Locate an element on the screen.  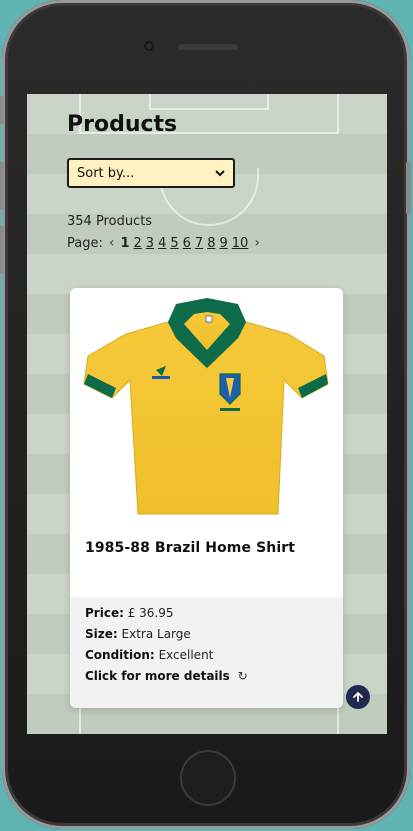
pitch-six-yard-box is located at coordinates (209, 102).